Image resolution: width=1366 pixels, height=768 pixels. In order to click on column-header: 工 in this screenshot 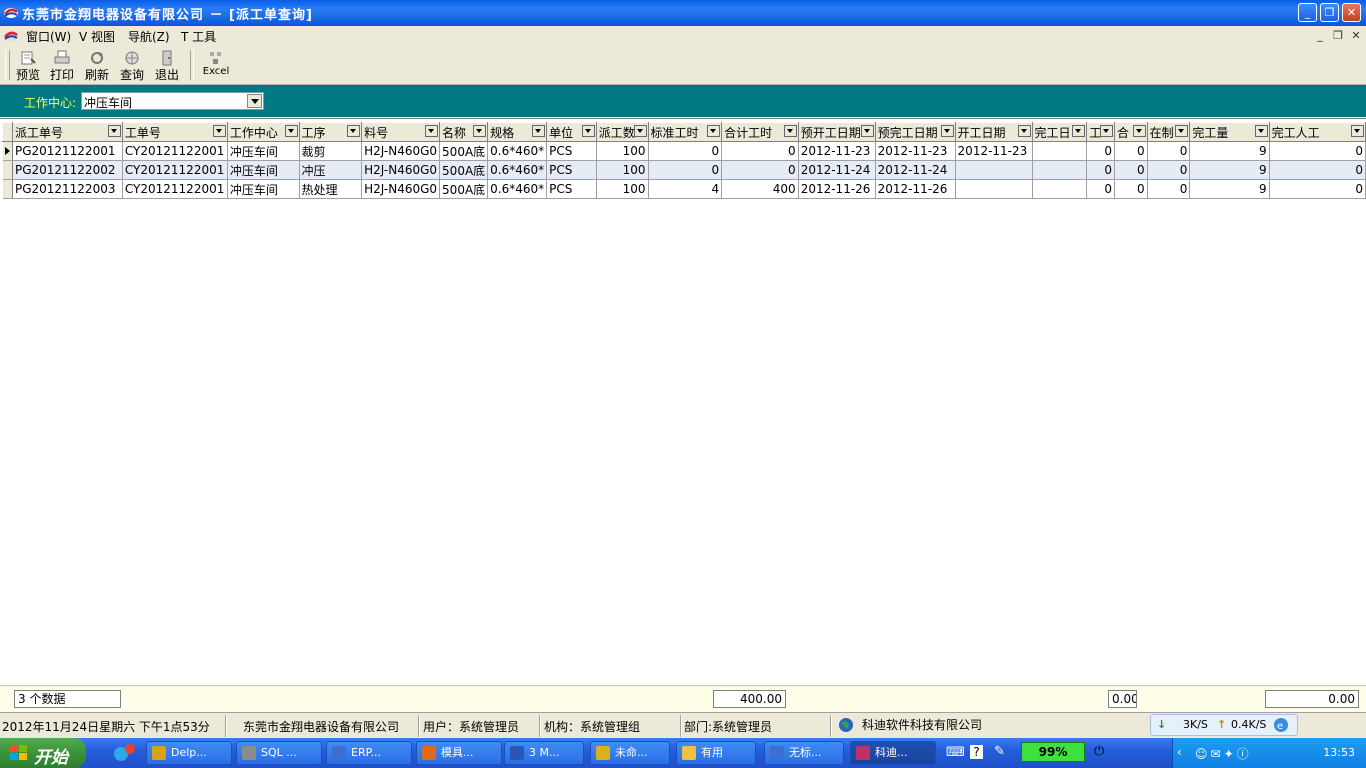, I will do `click(1100, 132)`.